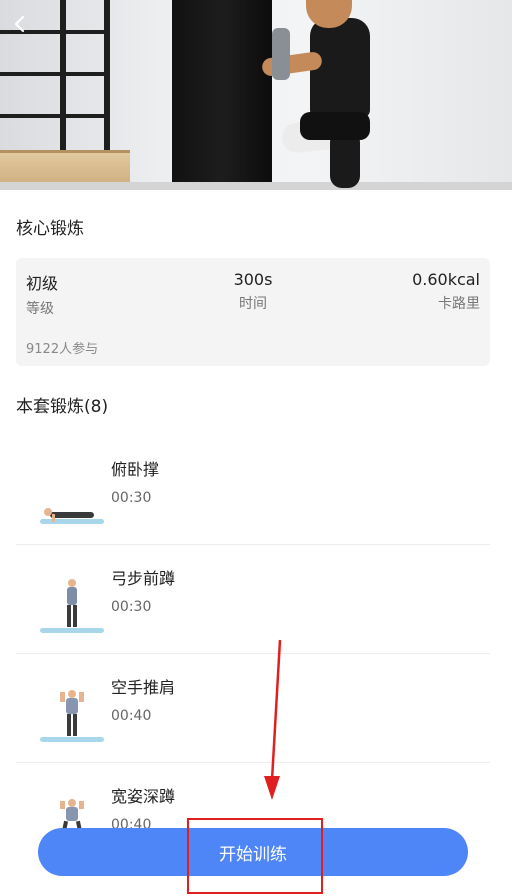 This screenshot has height=896, width=512. What do you see at coordinates (255, 856) in the screenshot?
I see `annotation-highlight-box` at bounding box center [255, 856].